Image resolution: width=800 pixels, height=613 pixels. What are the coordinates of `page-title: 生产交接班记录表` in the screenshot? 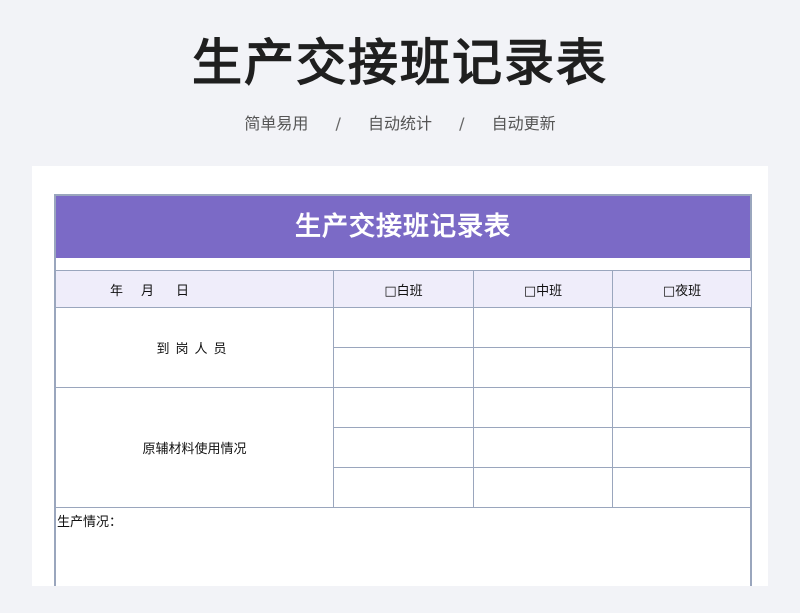 It's located at (400, 63).